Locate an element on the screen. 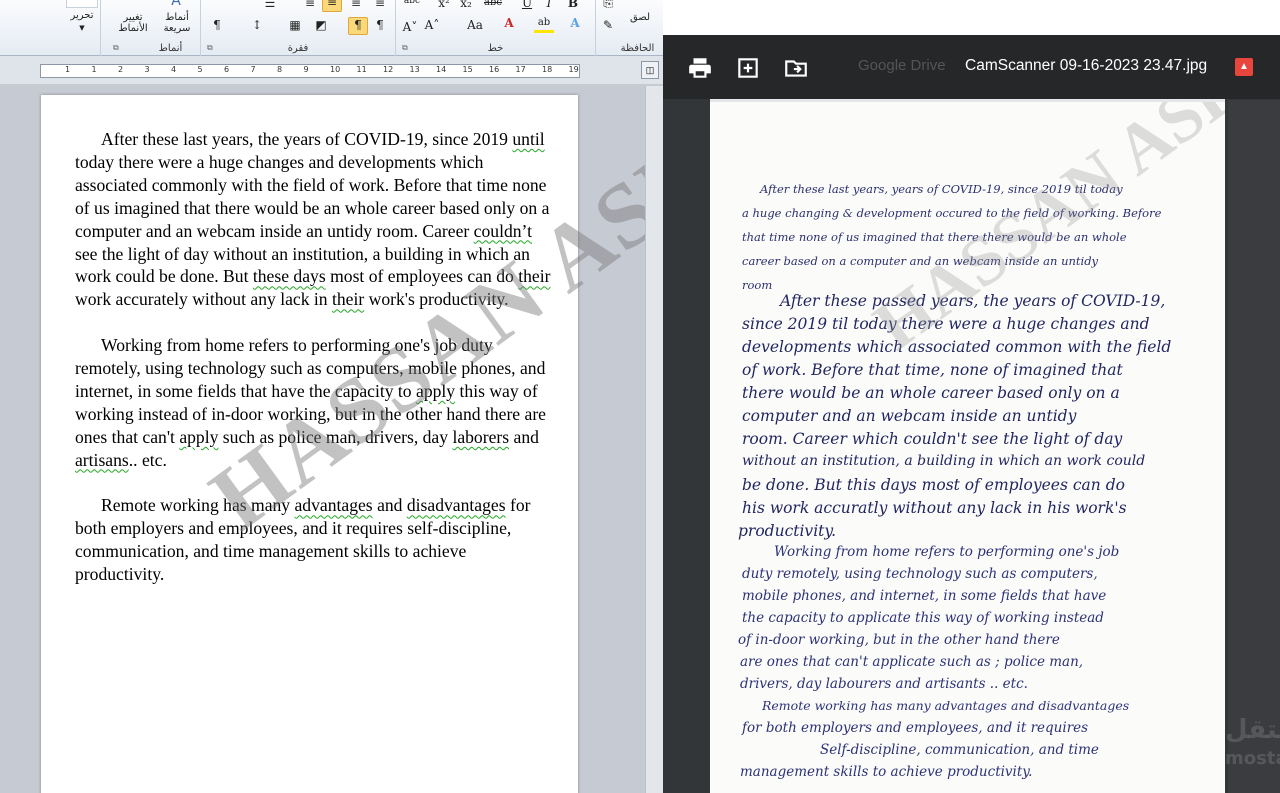 The image size is (1280, 793). ruler-number: 16 is located at coordinates (494, 69).